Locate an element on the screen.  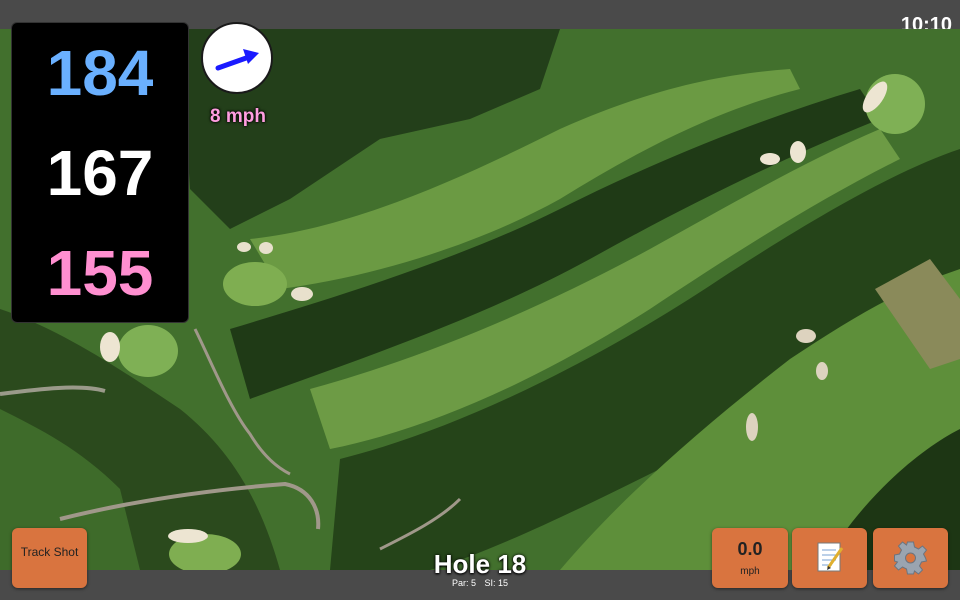
notepad-icon is located at coordinates (830, 557).